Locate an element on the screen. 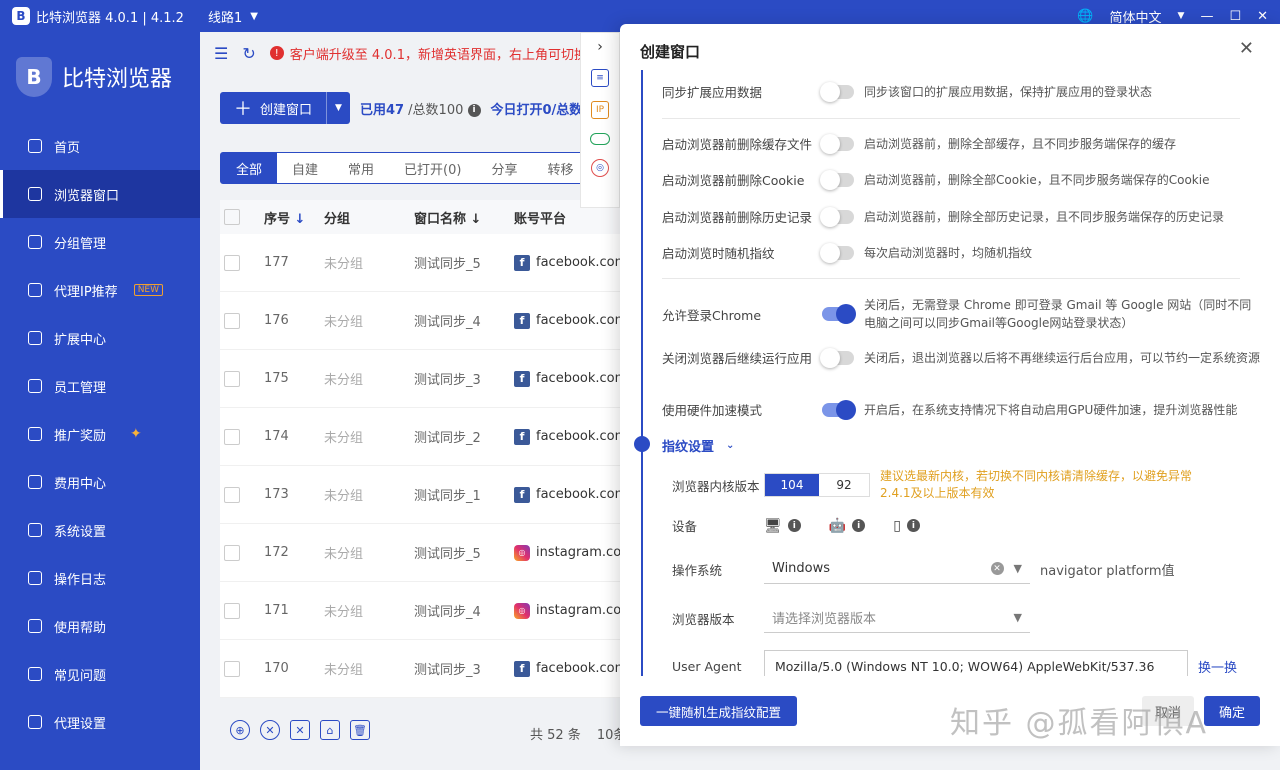  sidebar-item-extensions: 扩展中心 is located at coordinates (100, 338).